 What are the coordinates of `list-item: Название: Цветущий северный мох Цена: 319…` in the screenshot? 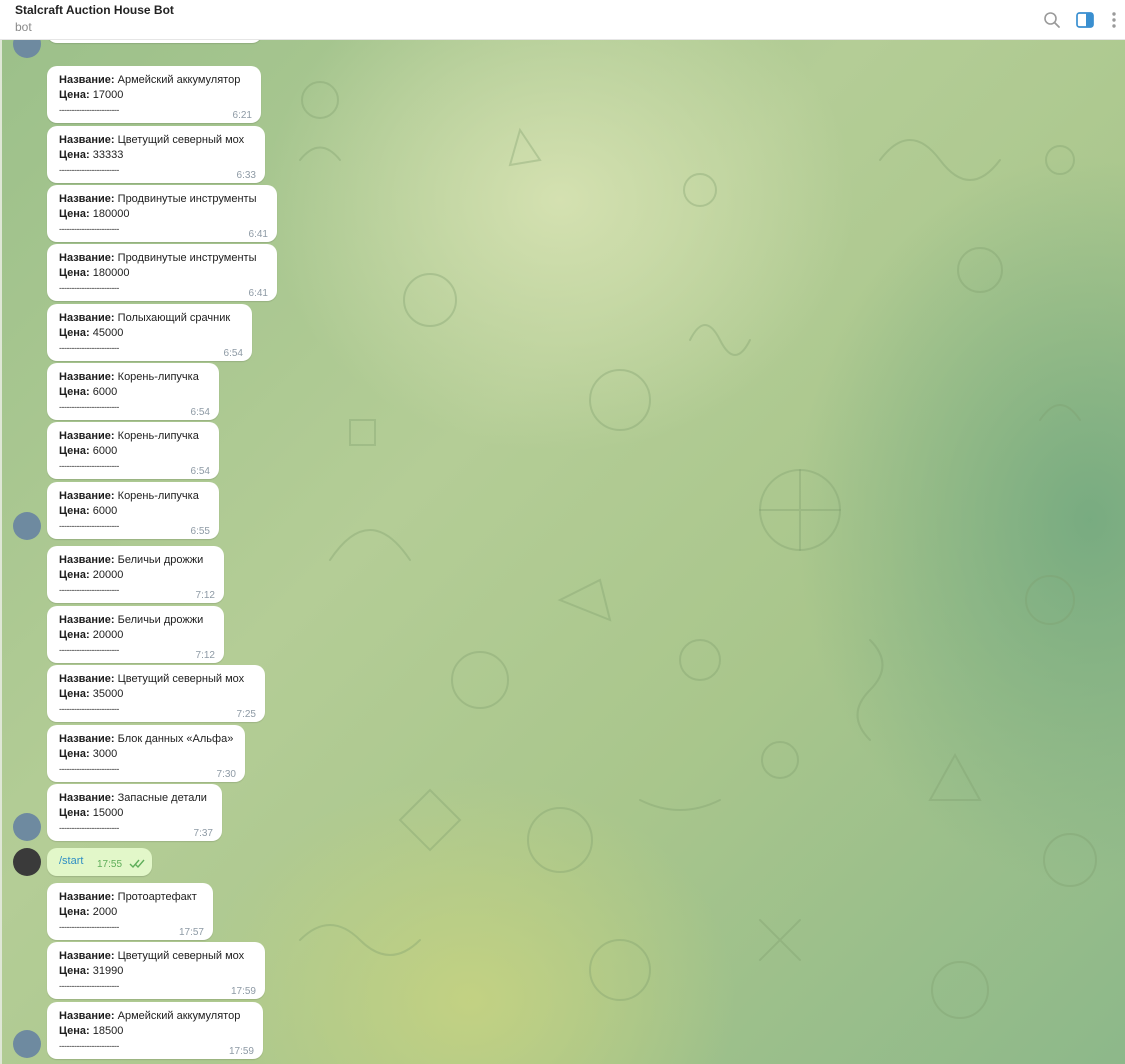 It's located at (156, 970).